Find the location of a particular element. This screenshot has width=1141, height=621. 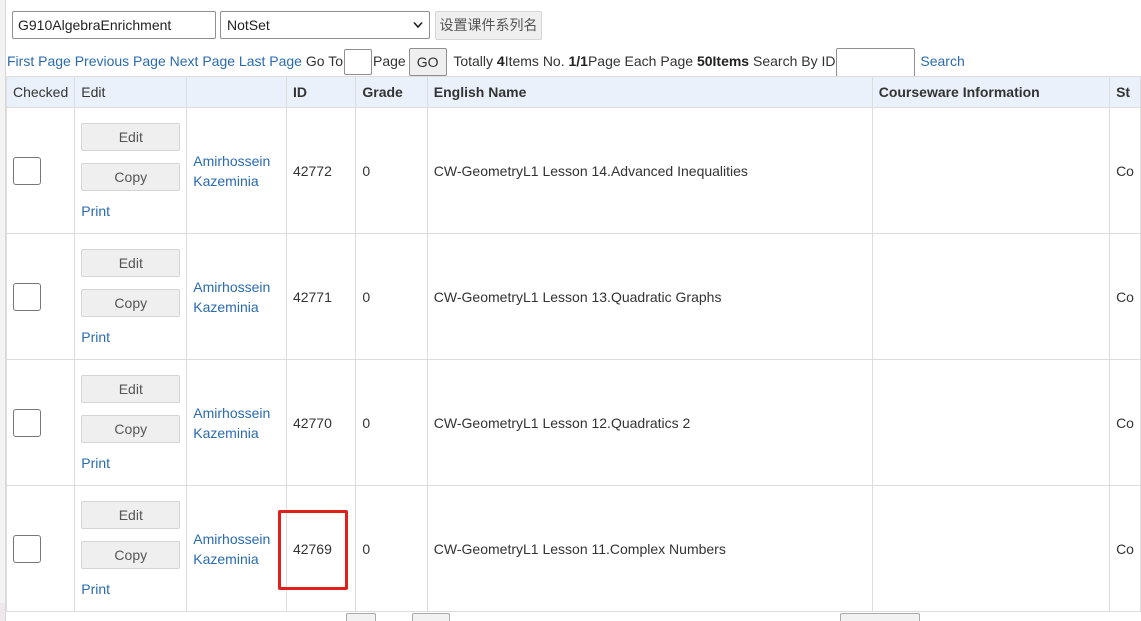

header-status: St is located at coordinates (1125, 92).